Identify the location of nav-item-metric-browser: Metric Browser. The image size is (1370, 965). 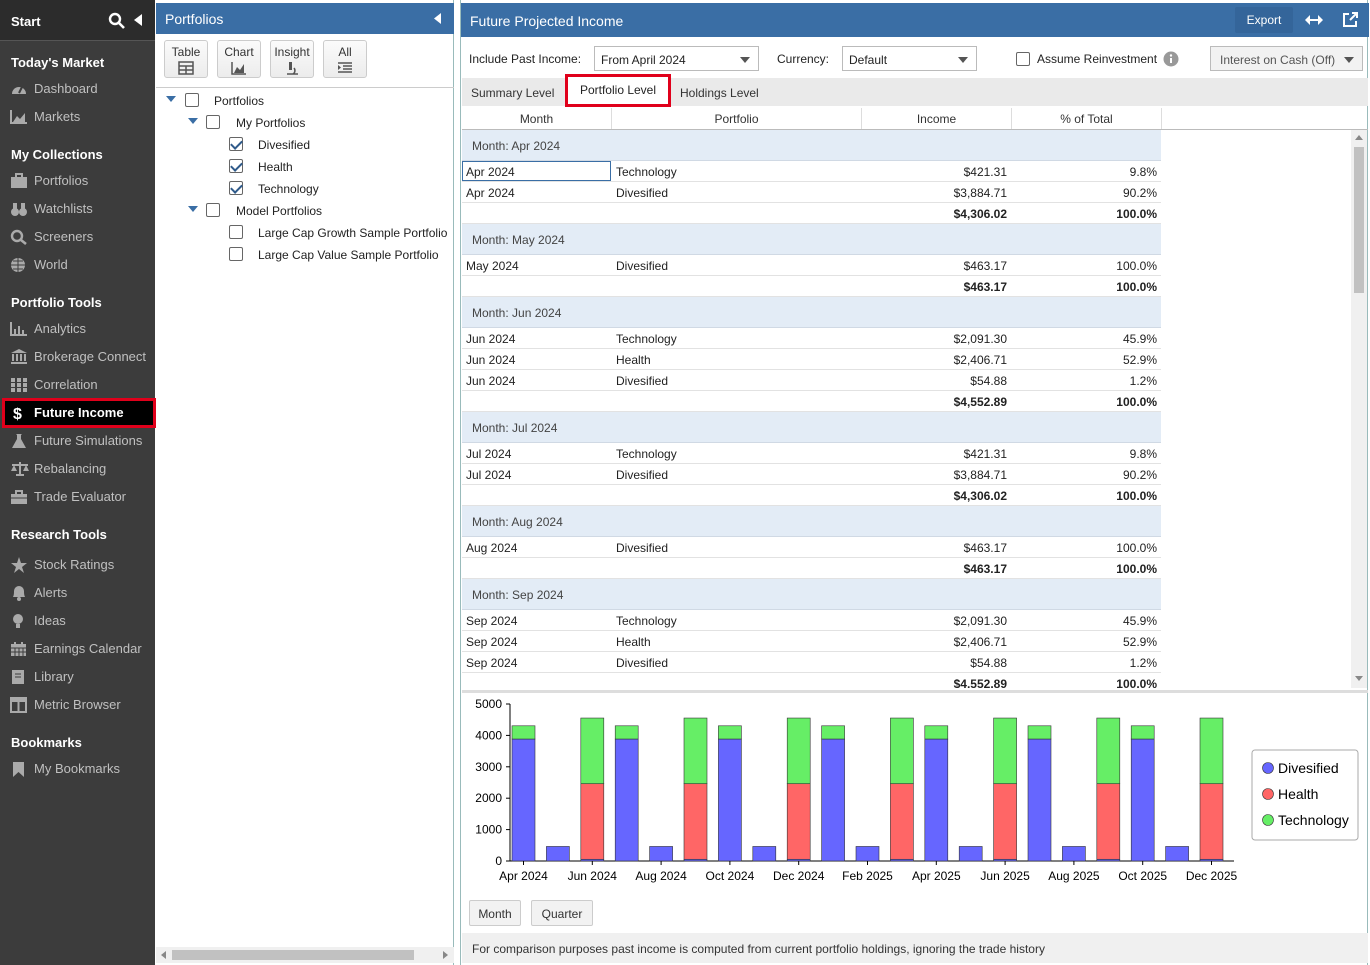
(77, 705).